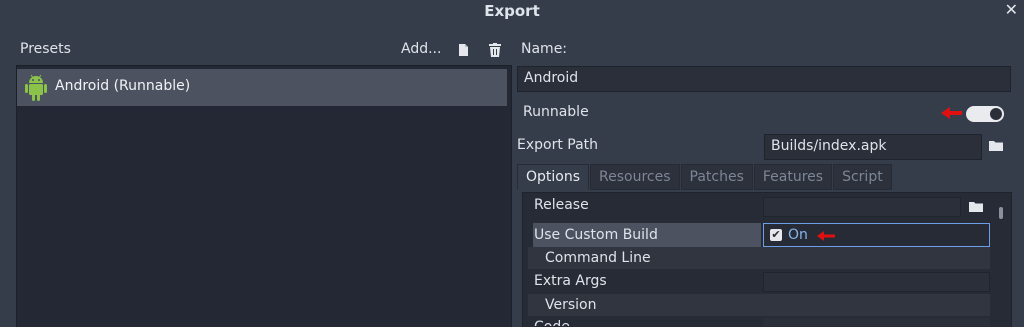  I want to click on tab-features: Features, so click(793, 177).